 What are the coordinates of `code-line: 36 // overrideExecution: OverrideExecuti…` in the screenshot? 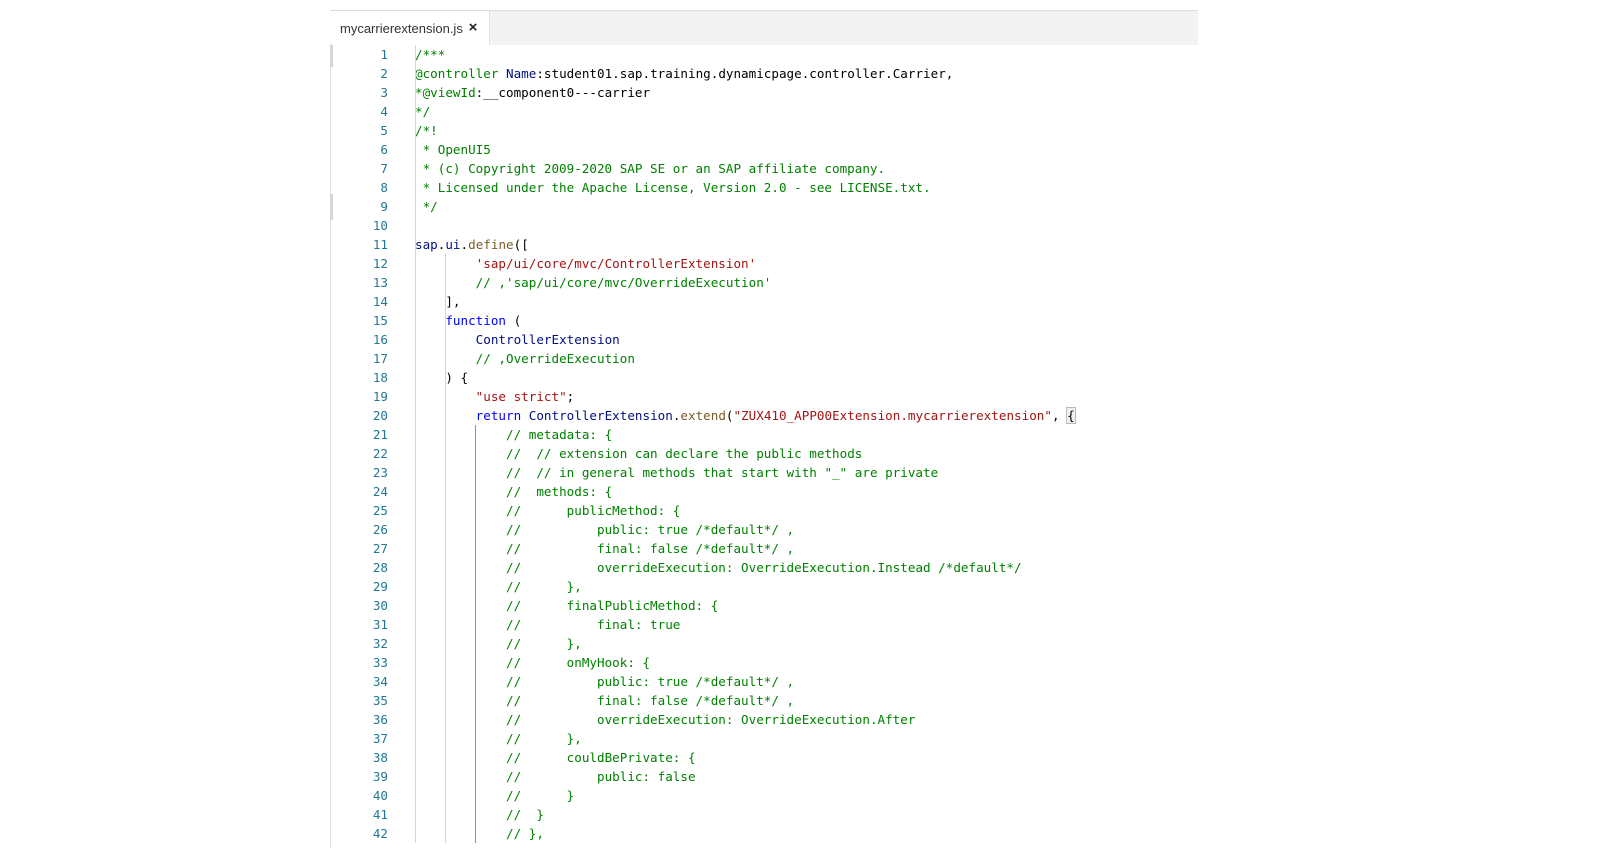 It's located at (764, 719).